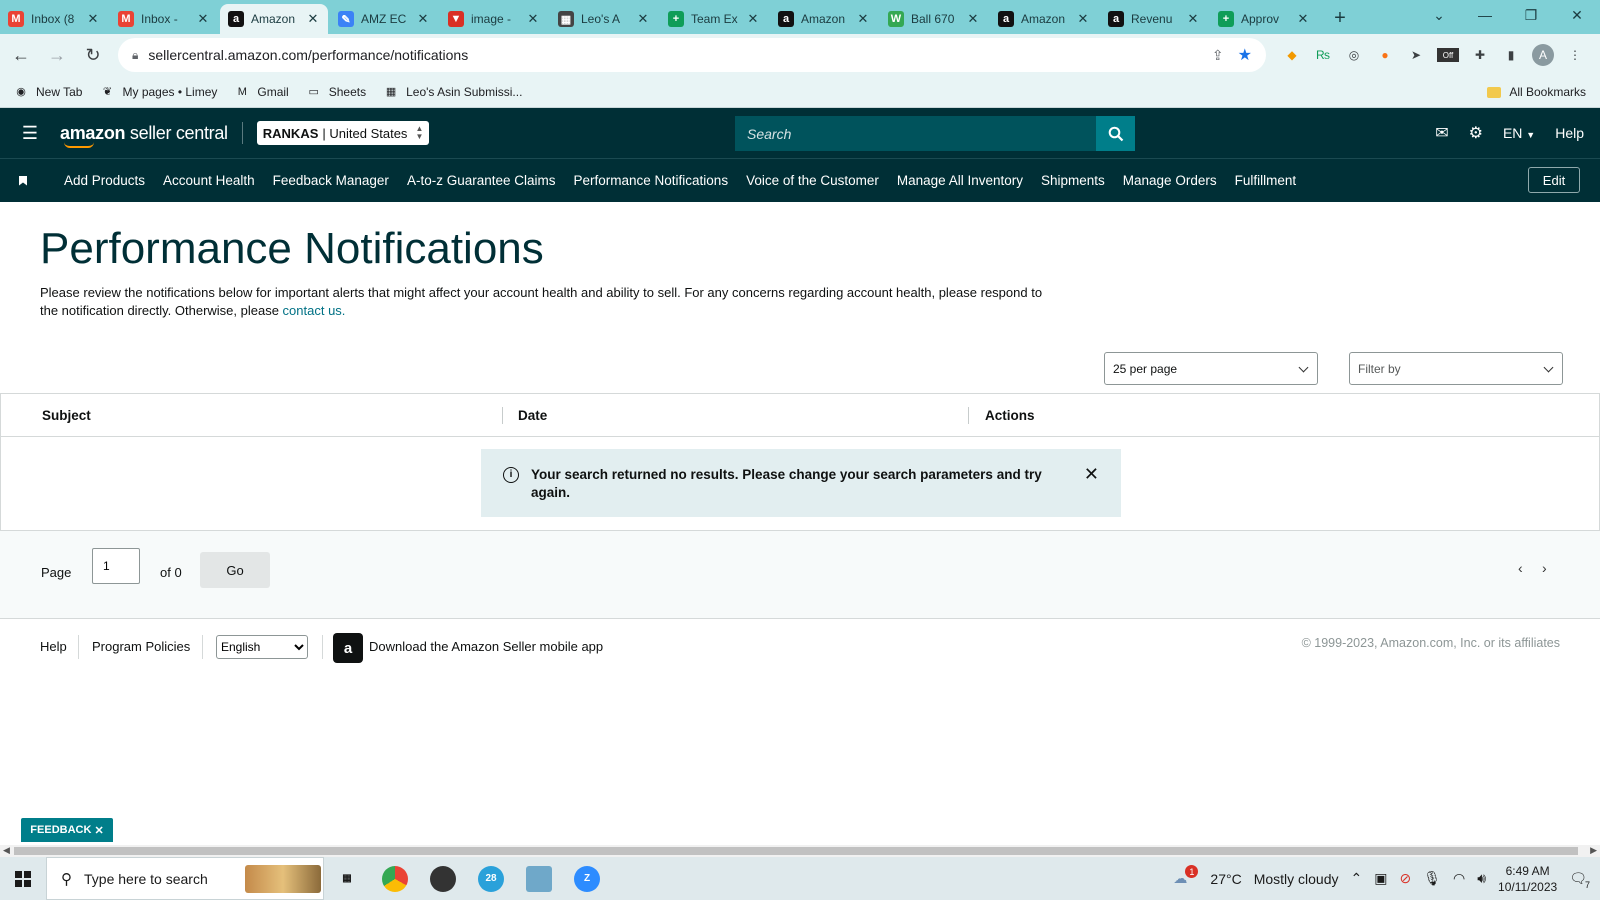 This screenshot has width=1600, height=900. Describe the element at coordinates (539, 878) in the screenshot. I see `notepad-icon` at that location.